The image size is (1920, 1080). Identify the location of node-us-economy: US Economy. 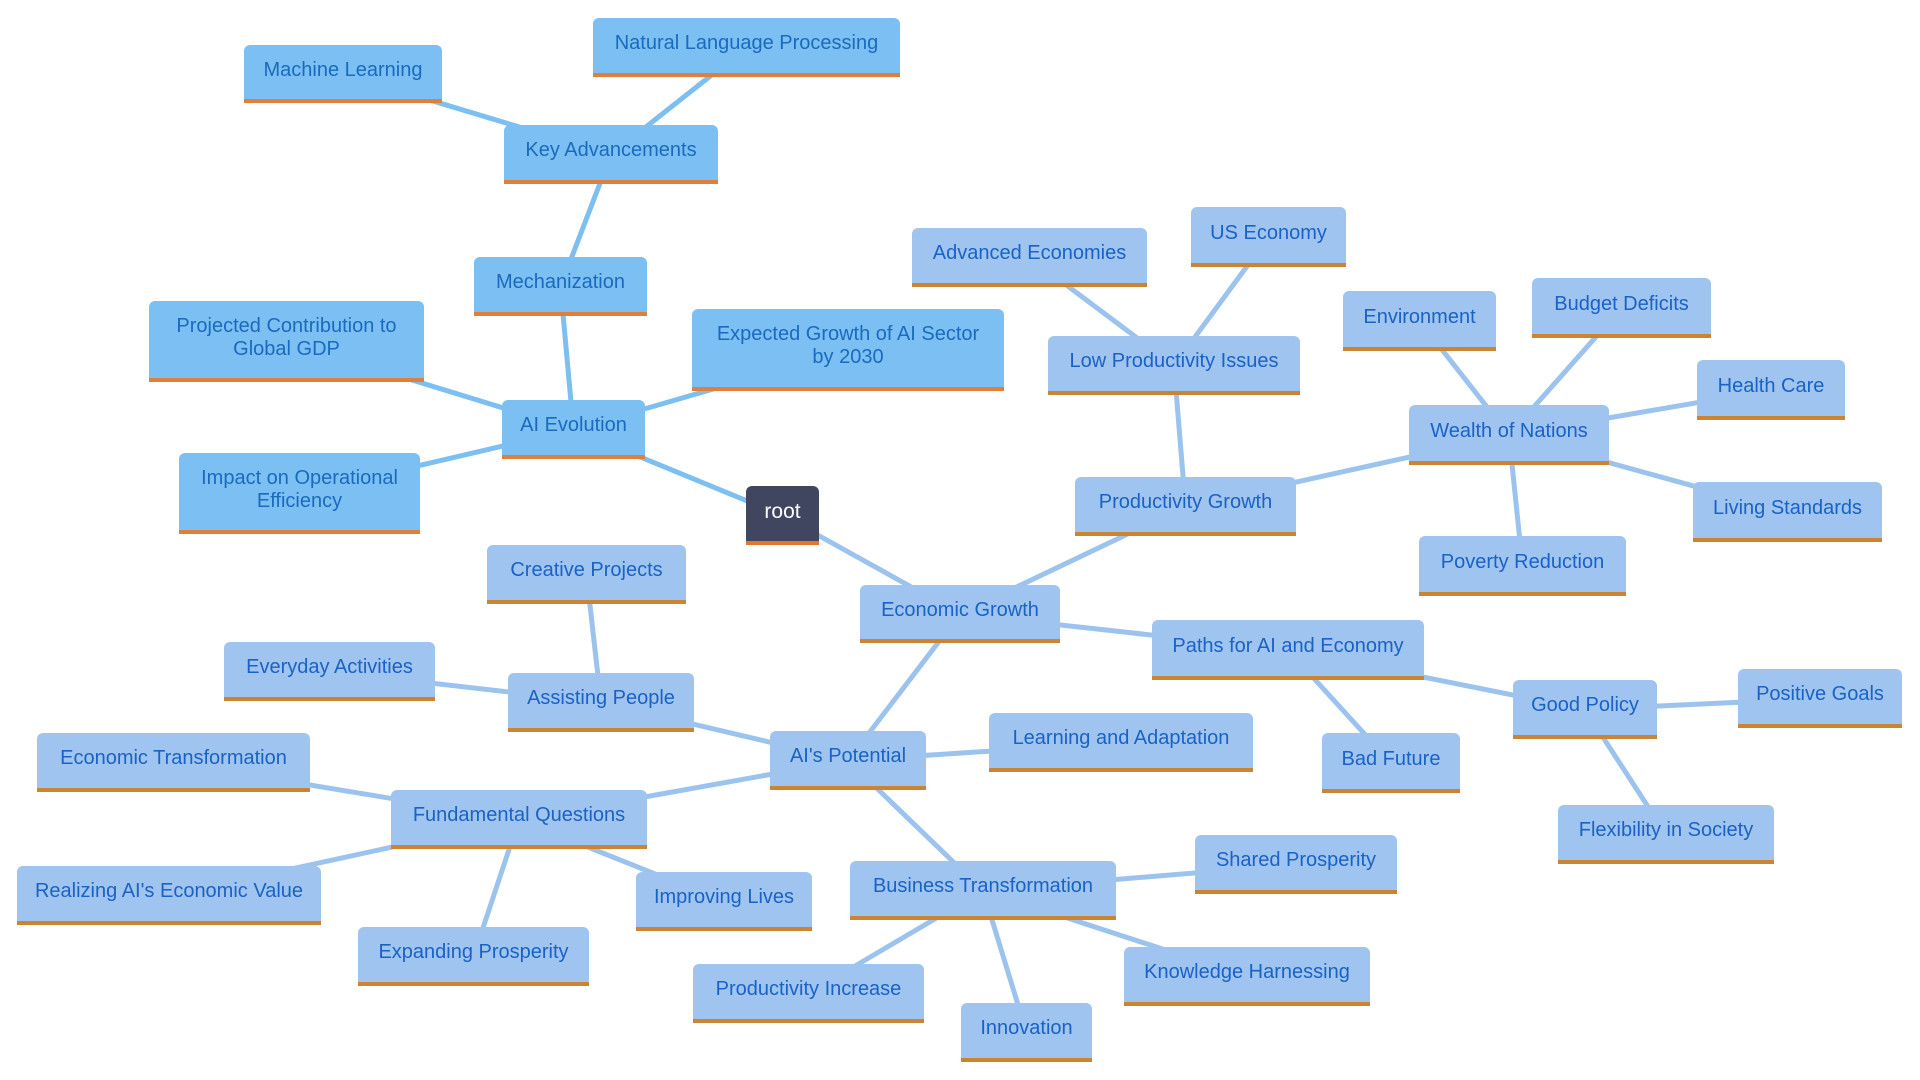
(1268, 237).